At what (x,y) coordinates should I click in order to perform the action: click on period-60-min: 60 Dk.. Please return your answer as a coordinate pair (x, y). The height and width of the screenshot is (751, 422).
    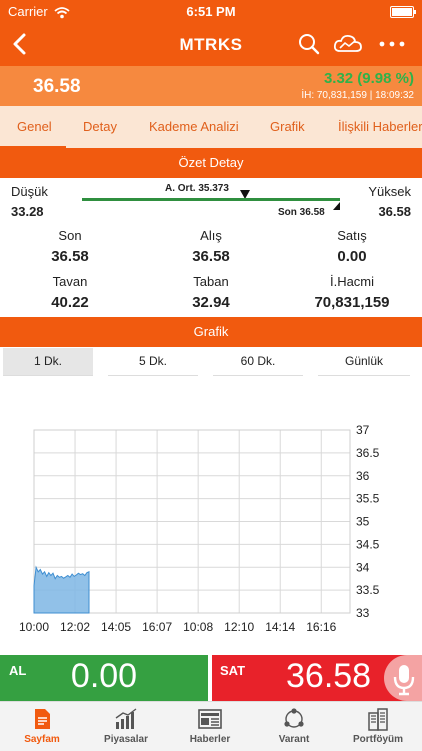
    Looking at the image, I should click on (258, 362).